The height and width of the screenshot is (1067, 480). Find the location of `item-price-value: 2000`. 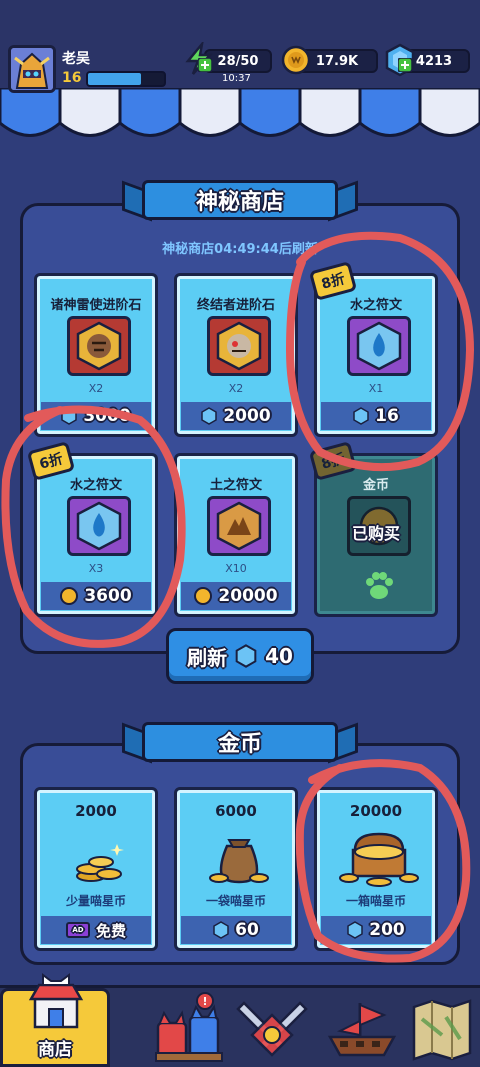

item-price-value: 2000 is located at coordinates (247, 416).